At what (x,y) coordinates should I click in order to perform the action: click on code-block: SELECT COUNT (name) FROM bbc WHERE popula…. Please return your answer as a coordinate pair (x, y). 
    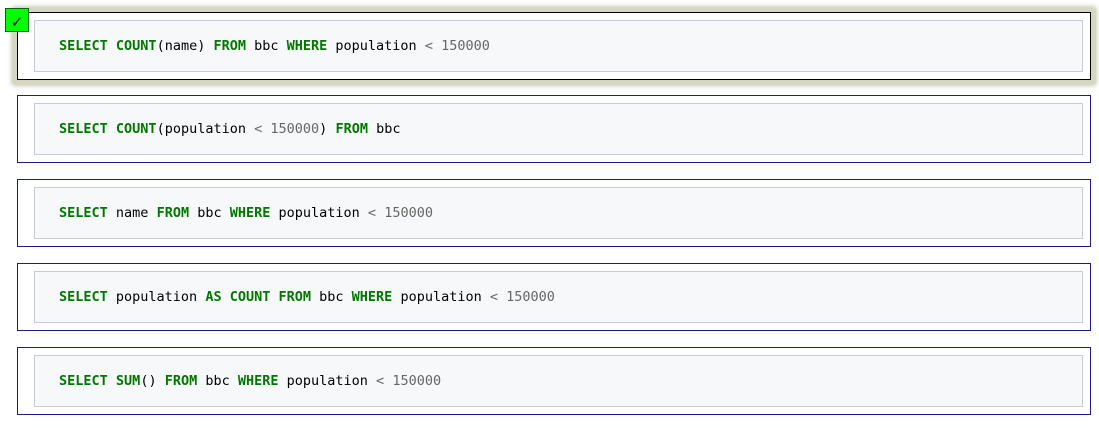
    Looking at the image, I should click on (558, 46).